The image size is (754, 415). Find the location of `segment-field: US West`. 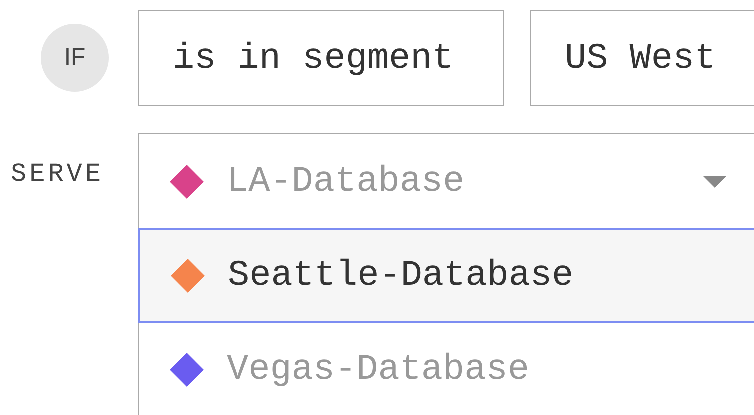

segment-field: US West is located at coordinates (642, 58).